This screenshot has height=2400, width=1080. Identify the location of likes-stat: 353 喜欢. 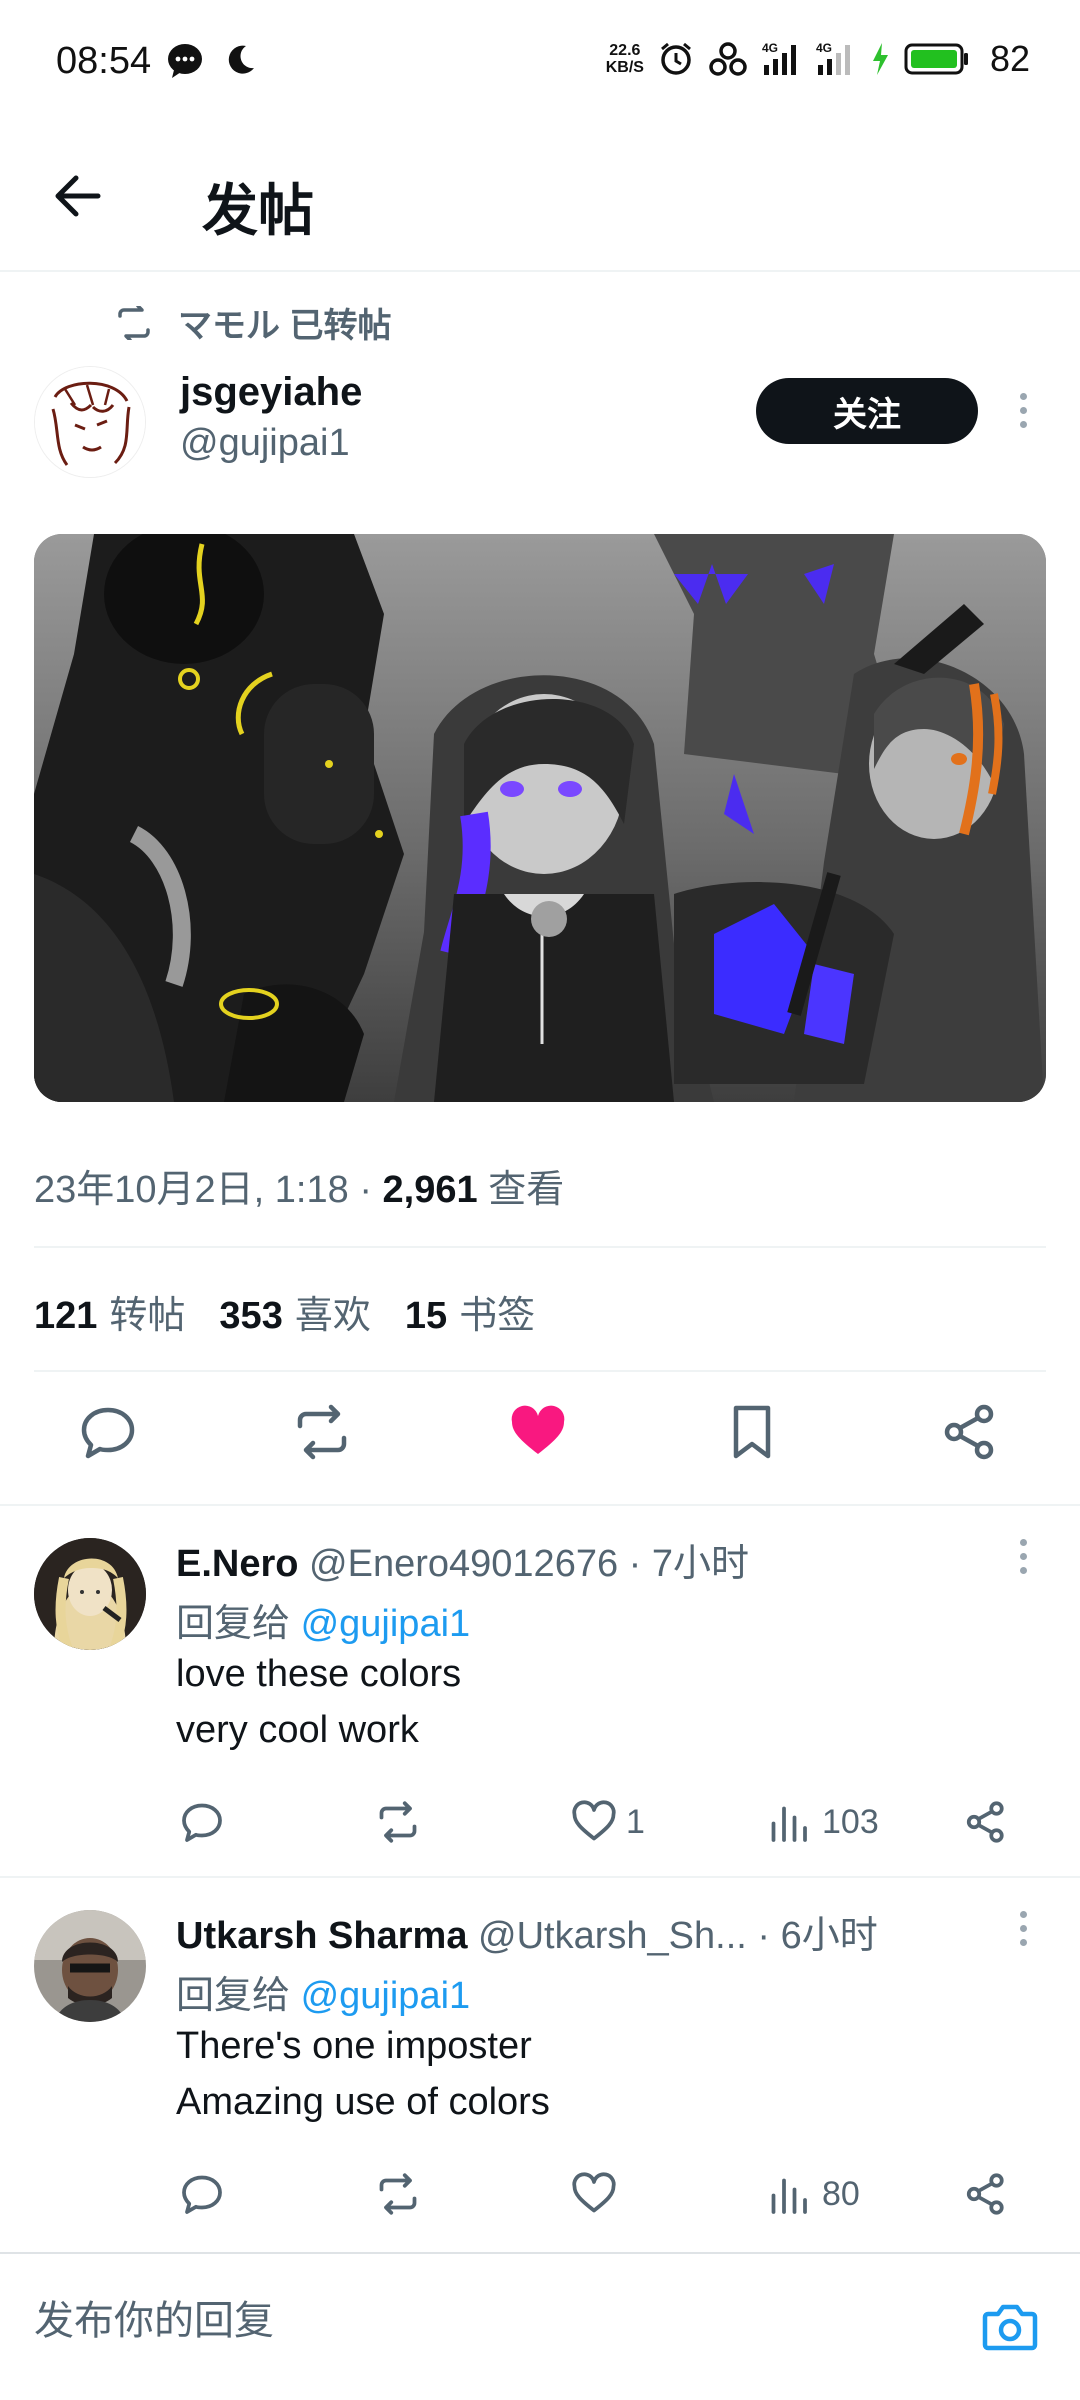
(294, 1311).